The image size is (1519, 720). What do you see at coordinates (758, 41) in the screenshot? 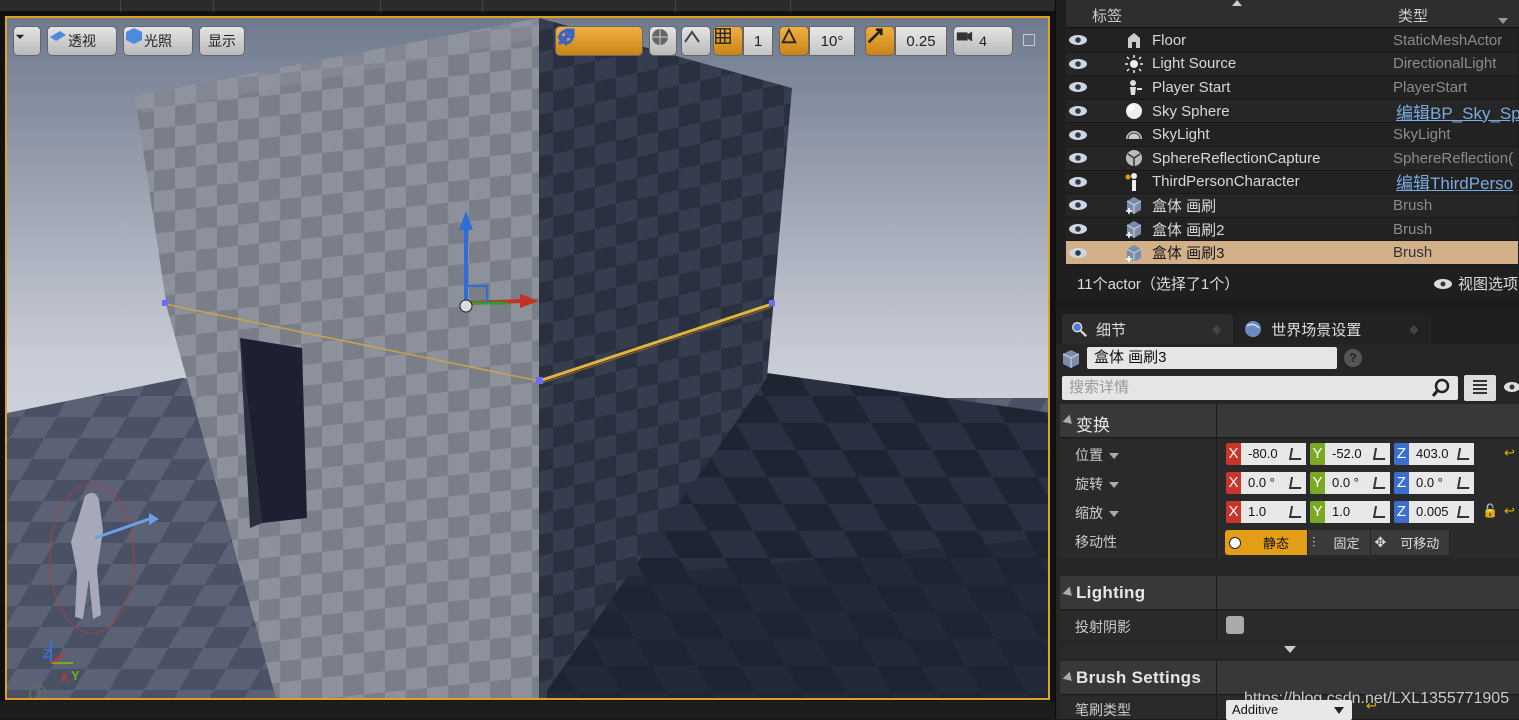
I see `grid-snap-value: 1` at bounding box center [758, 41].